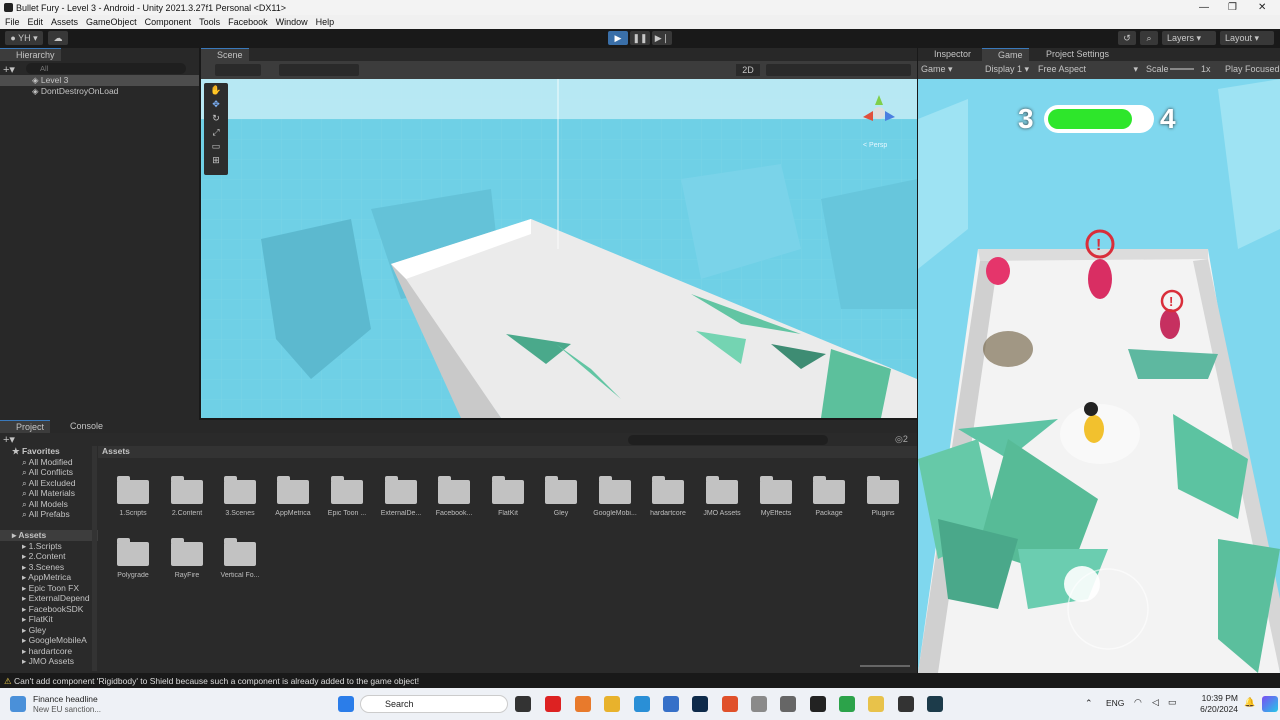  What do you see at coordinates (618, 38) in the screenshot?
I see `play-button: ▶` at bounding box center [618, 38].